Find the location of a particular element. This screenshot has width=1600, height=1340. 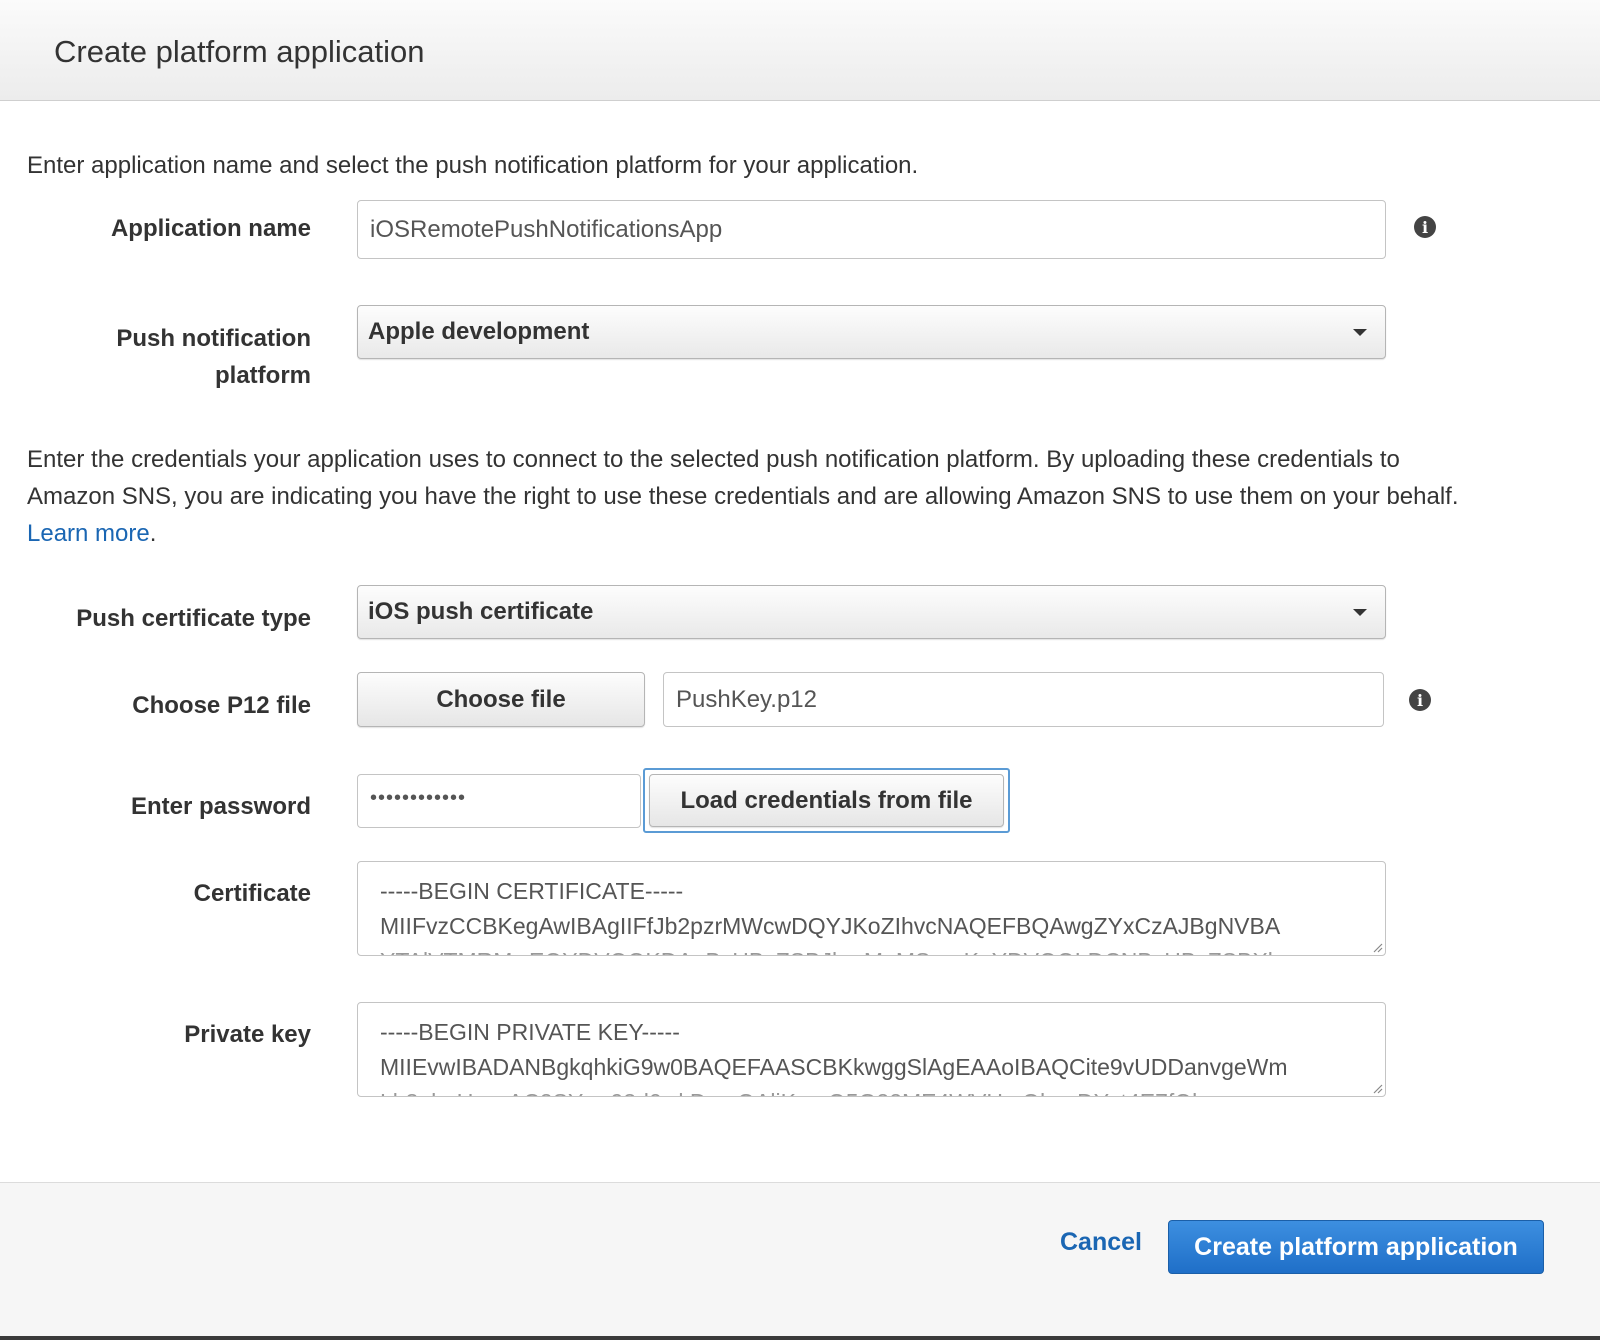

private-key-line1: -----BEGIN PRIVATE KEY----- is located at coordinates (530, 1032).